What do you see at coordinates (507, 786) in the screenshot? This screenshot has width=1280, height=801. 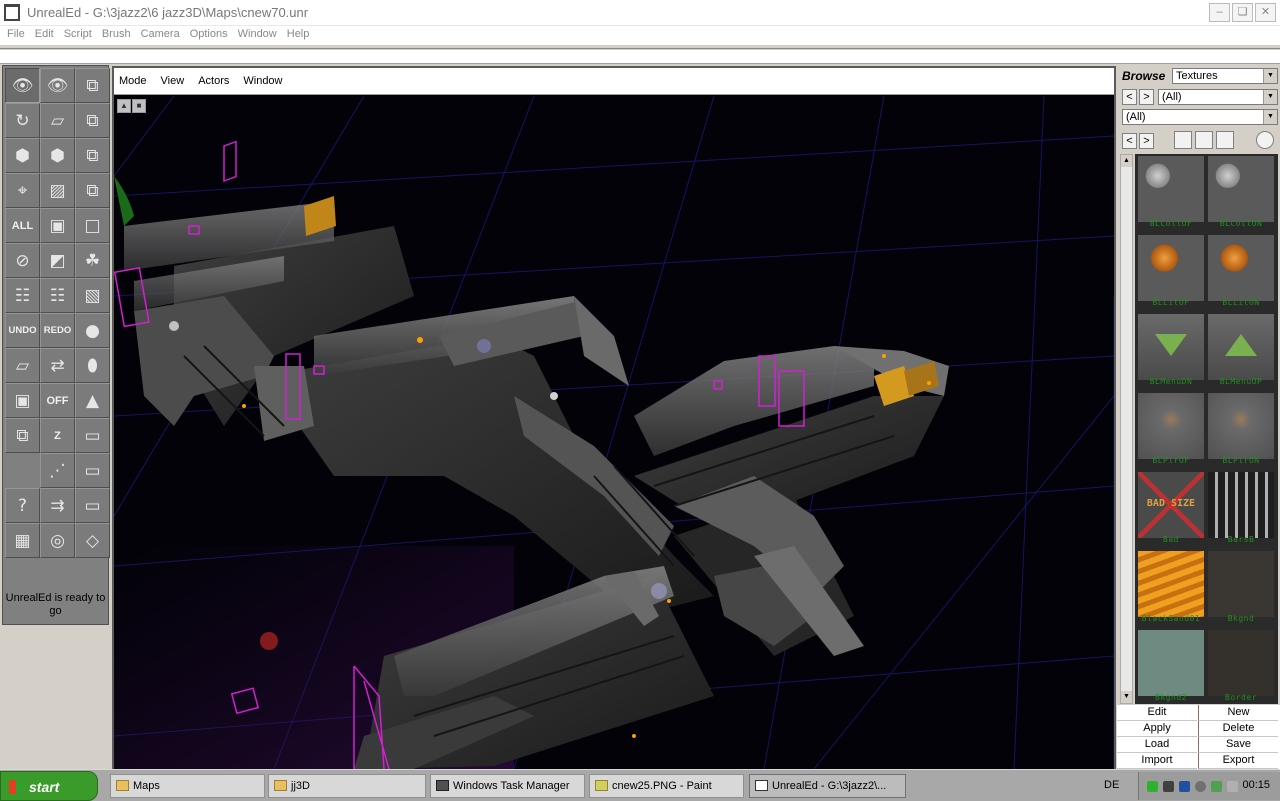 I see `task-task-manager: Windows Task Manager` at bounding box center [507, 786].